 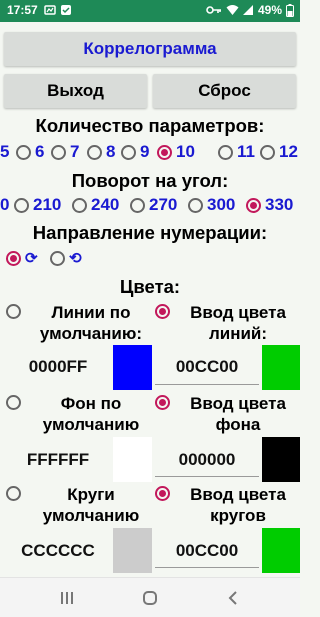 What do you see at coordinates (58, 550) in the screenshot?
I see `circles-default-hex: CCCCCC` at bounding box center [58, 550].